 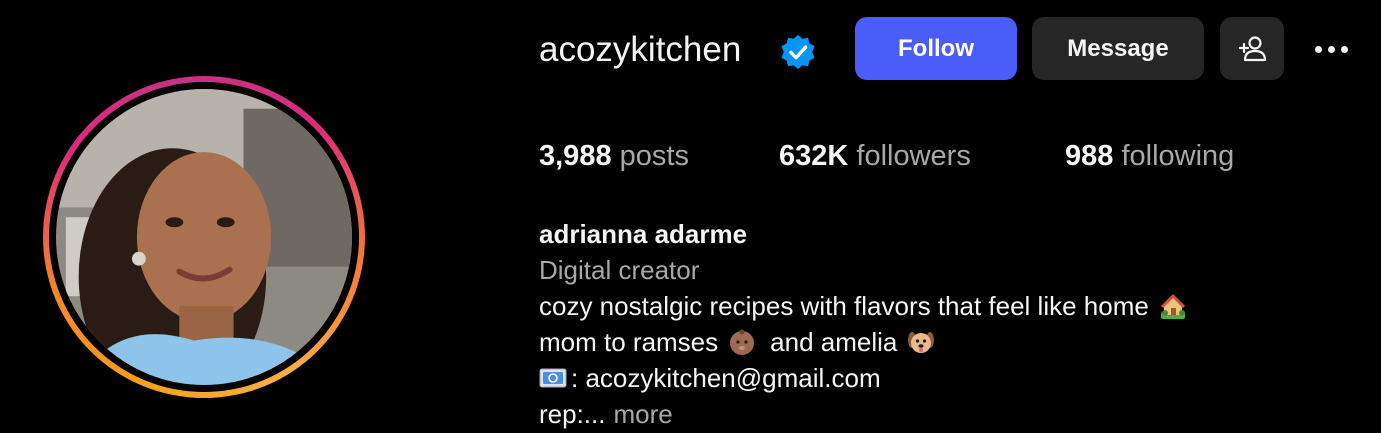 I want to click on suggest-user-button, so click(x=1252, y=48).